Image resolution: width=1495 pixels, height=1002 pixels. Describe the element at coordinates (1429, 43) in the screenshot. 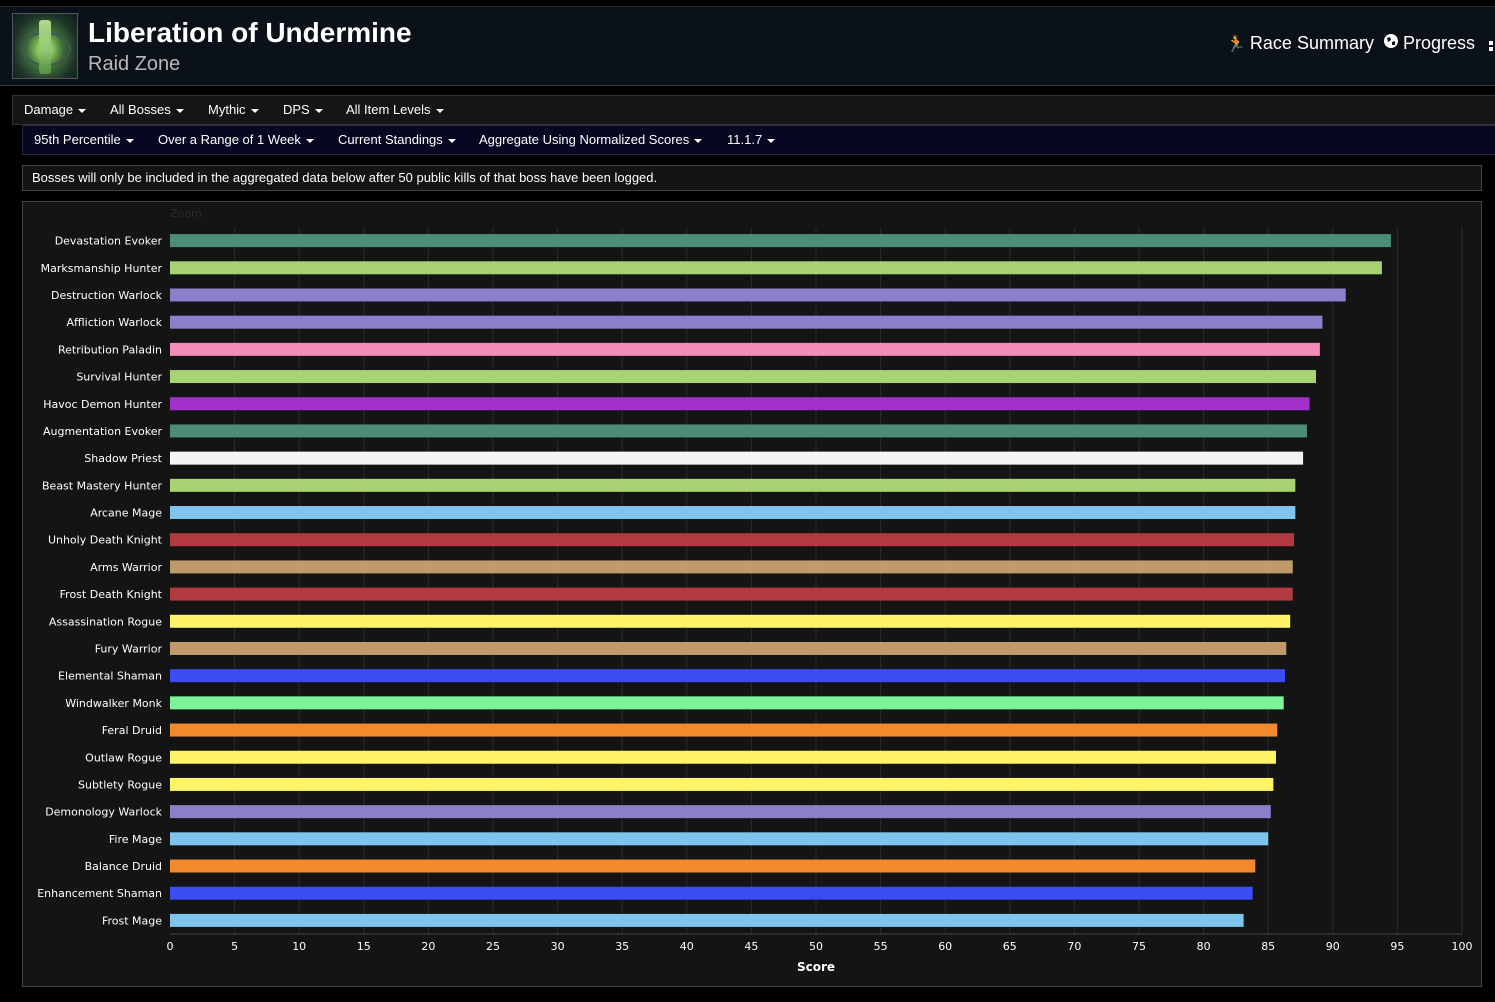

I see `progress-link: Progress` at that location.